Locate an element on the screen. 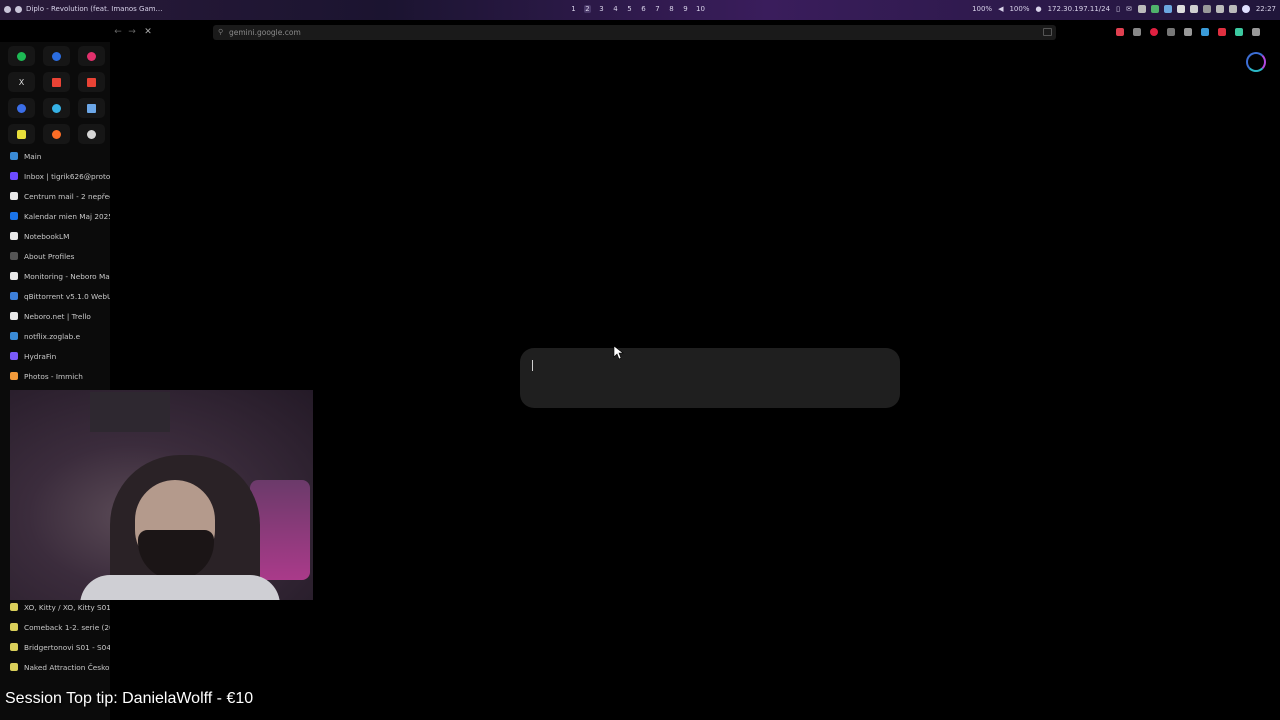 This screenshot has width=1280, height=720. sidebar-tab-label: XO, Kitty / XO, Kitty S01 is located at coordinates (67, 607).